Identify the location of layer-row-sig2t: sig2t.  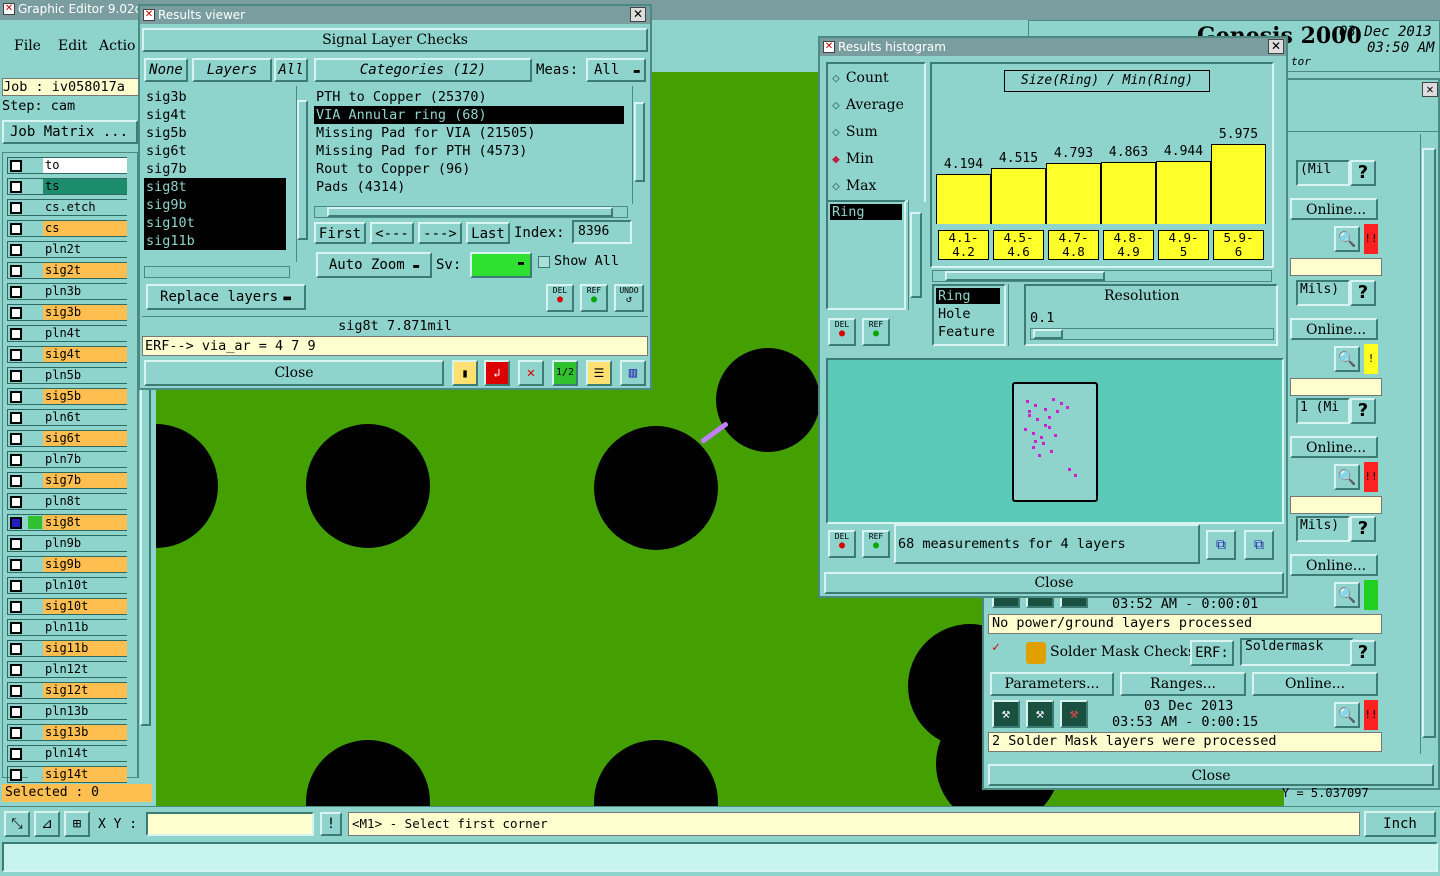
(67, 270).